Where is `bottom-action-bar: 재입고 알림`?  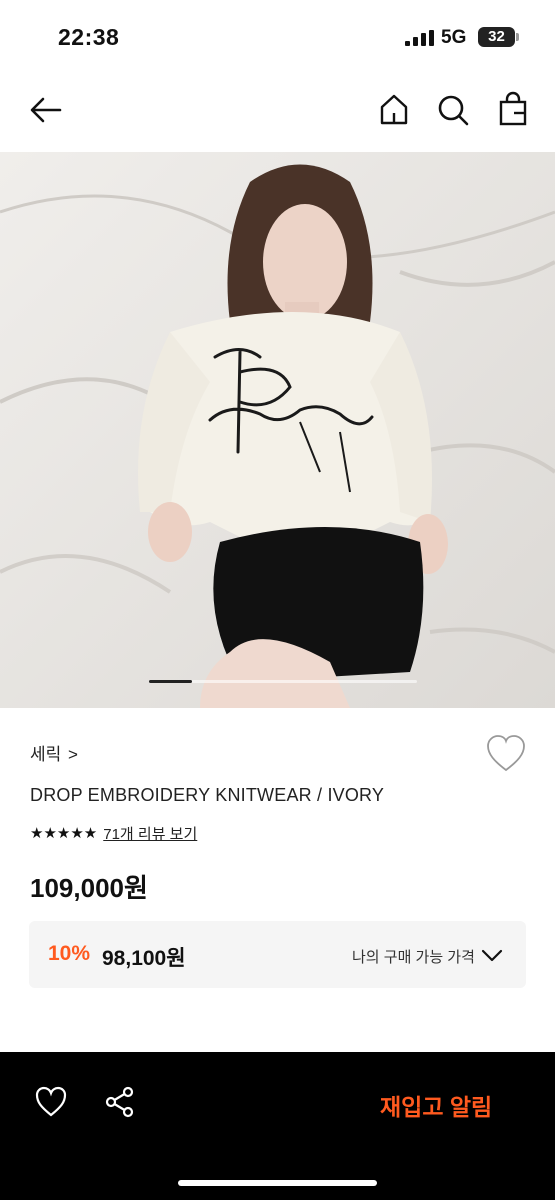
bottom-action-bar: 재입고 알림 is located at coordinates (277, 1126).